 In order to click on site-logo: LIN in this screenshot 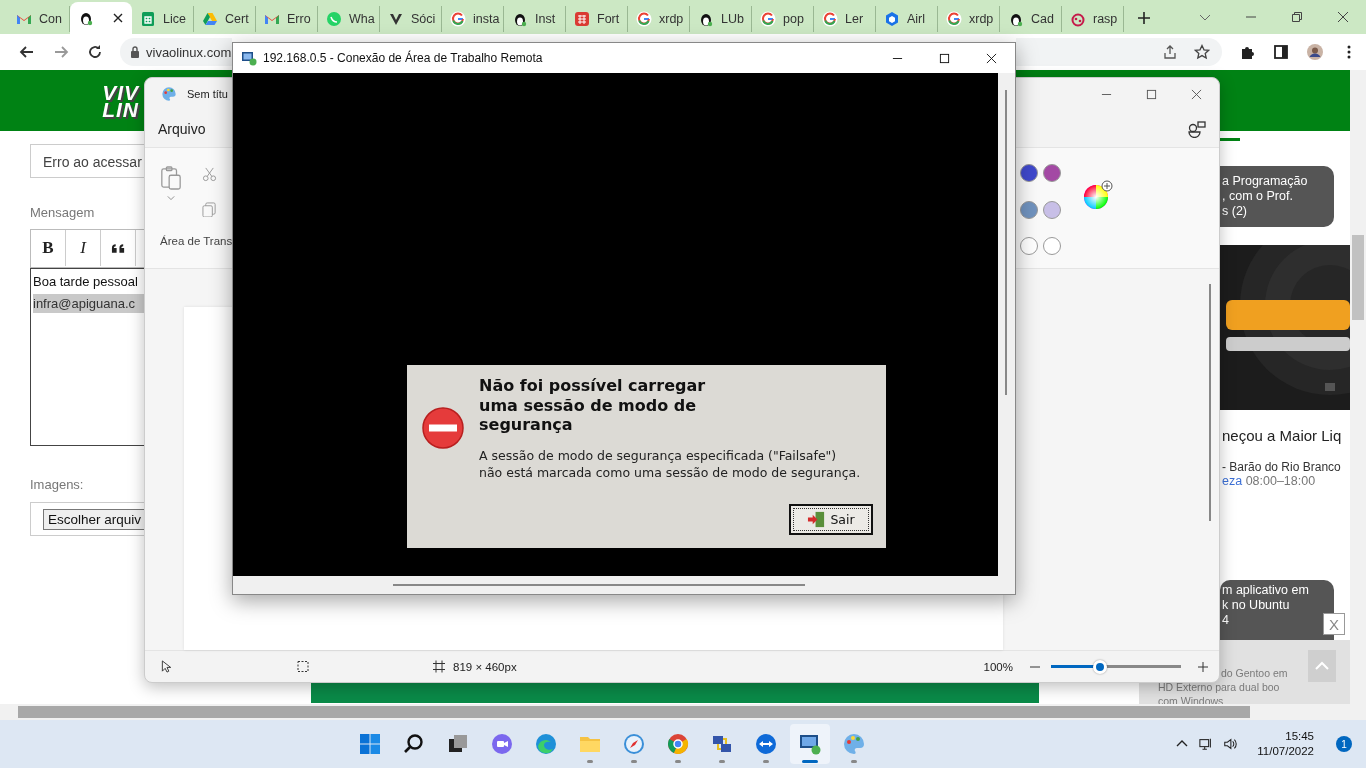, I will do `click(120, 109)`.